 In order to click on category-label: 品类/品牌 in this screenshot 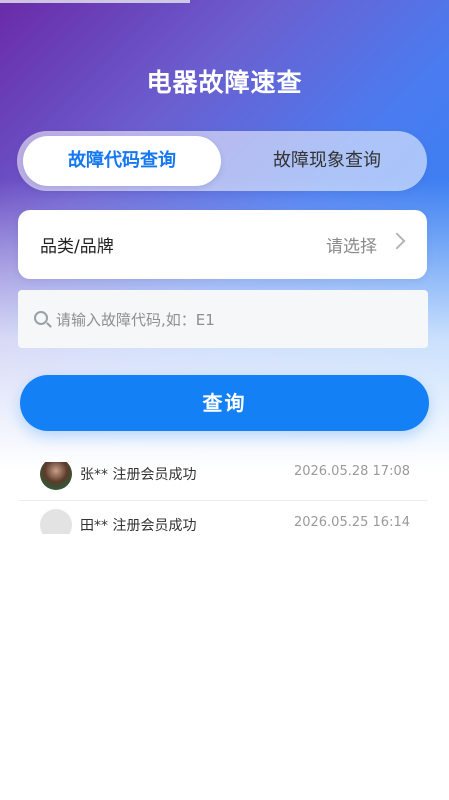, I will do `click(77, 247)`.